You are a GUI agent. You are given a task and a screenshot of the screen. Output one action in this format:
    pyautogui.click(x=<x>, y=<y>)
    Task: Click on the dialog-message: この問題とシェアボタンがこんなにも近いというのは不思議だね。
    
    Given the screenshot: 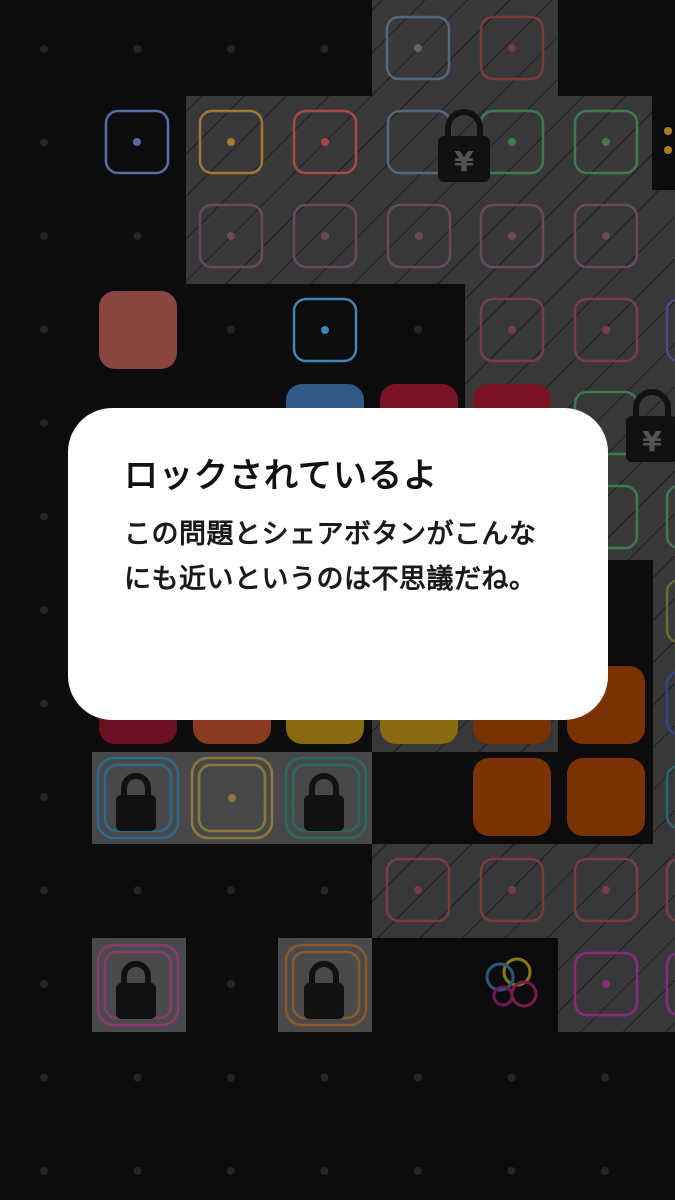 What is the action you would take?
    pyautogui.click(x=330, y=557)
    